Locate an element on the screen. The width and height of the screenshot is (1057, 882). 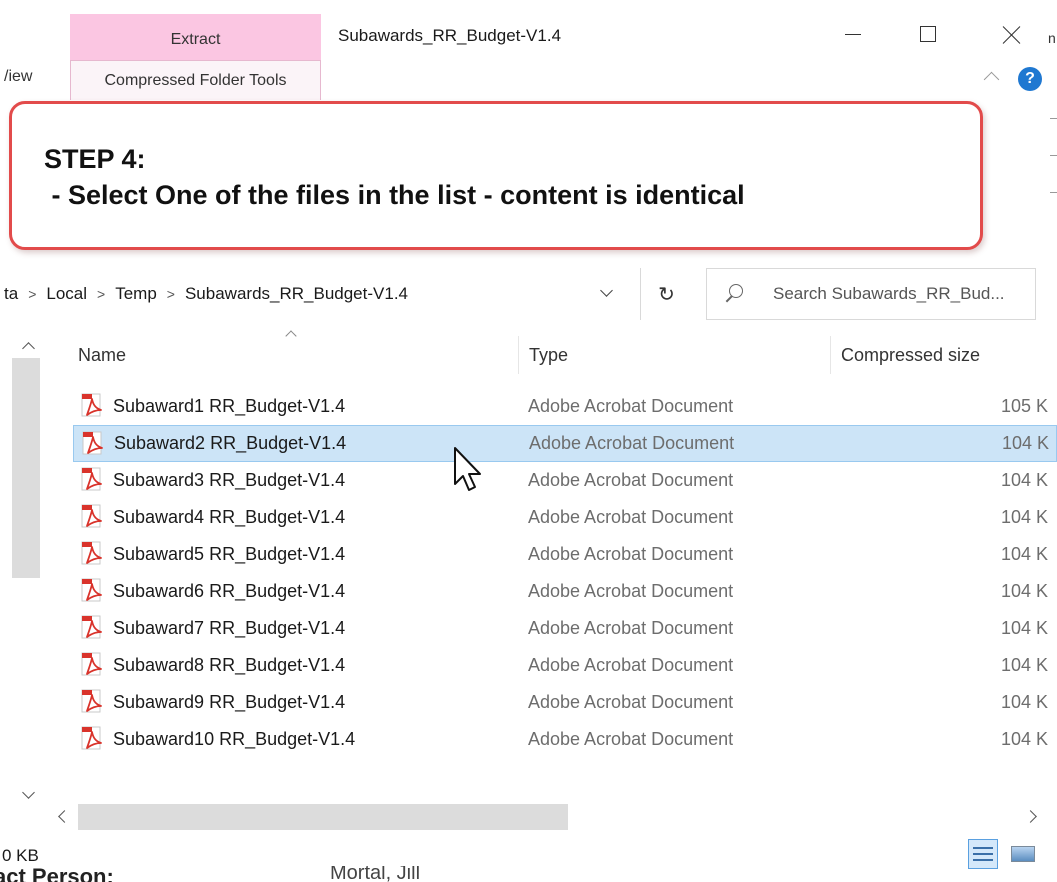
background-doc-value: Mortal, Jill is located at coordinates (375, 874).